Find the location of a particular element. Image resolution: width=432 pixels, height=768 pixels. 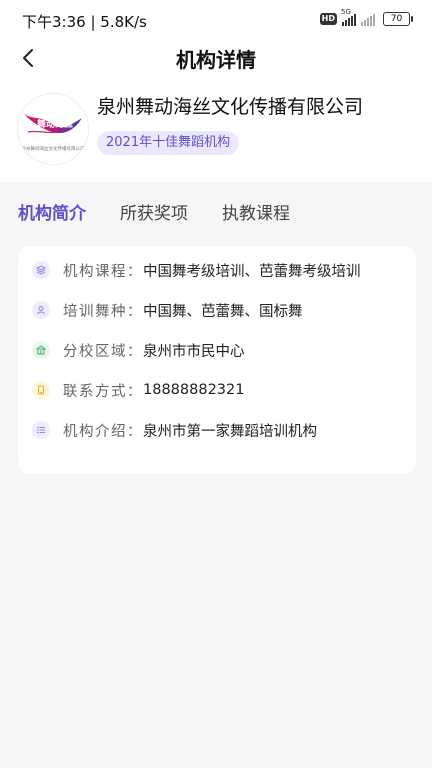

hd-badge: HD is located at coordinates (328, 19).